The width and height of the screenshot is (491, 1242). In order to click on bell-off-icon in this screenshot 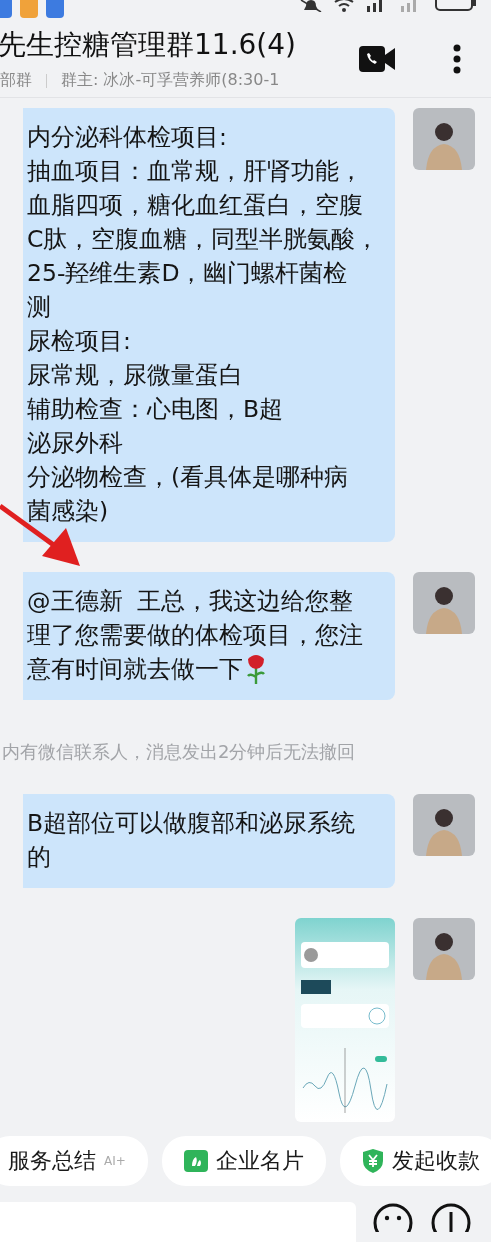, I will do `click(311, 6)`.